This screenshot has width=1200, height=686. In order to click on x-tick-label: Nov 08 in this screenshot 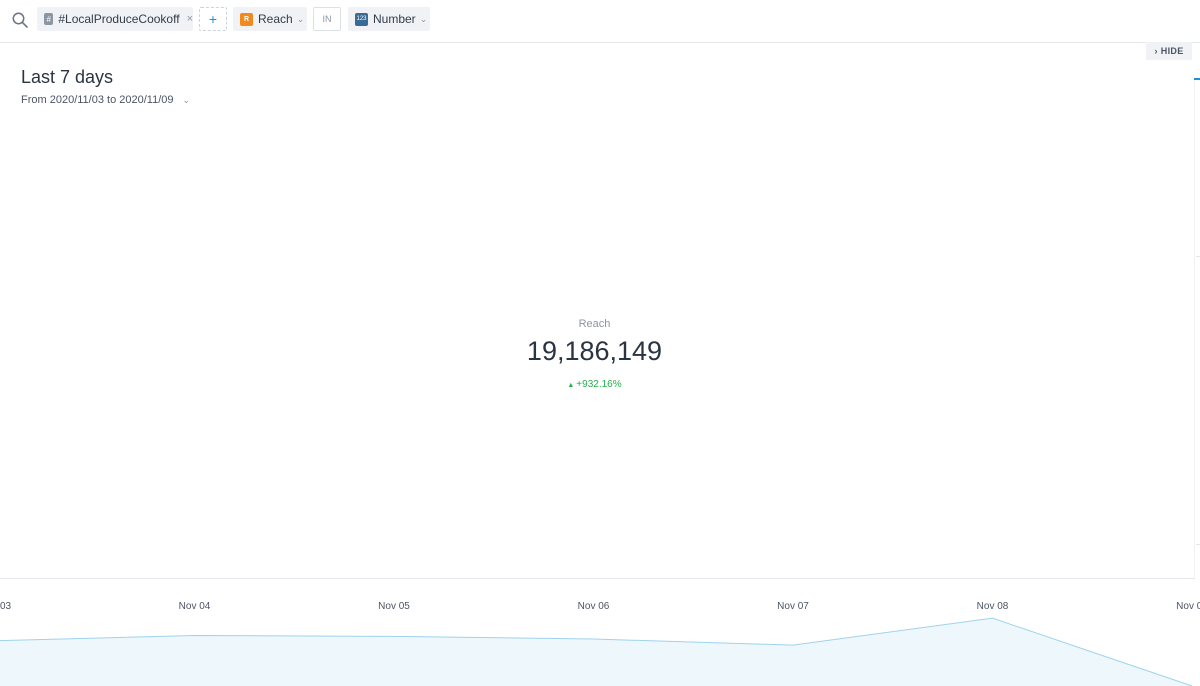, I will do `click(993, 606)`.